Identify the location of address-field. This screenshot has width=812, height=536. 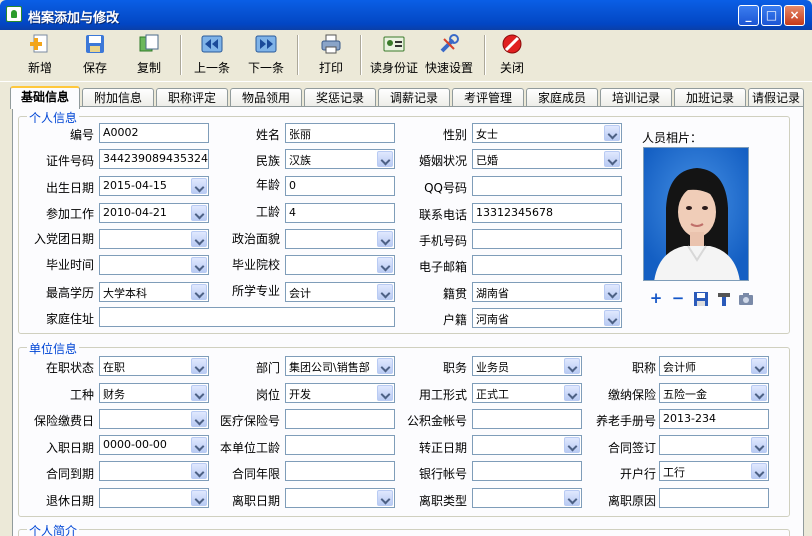
(247, 317).